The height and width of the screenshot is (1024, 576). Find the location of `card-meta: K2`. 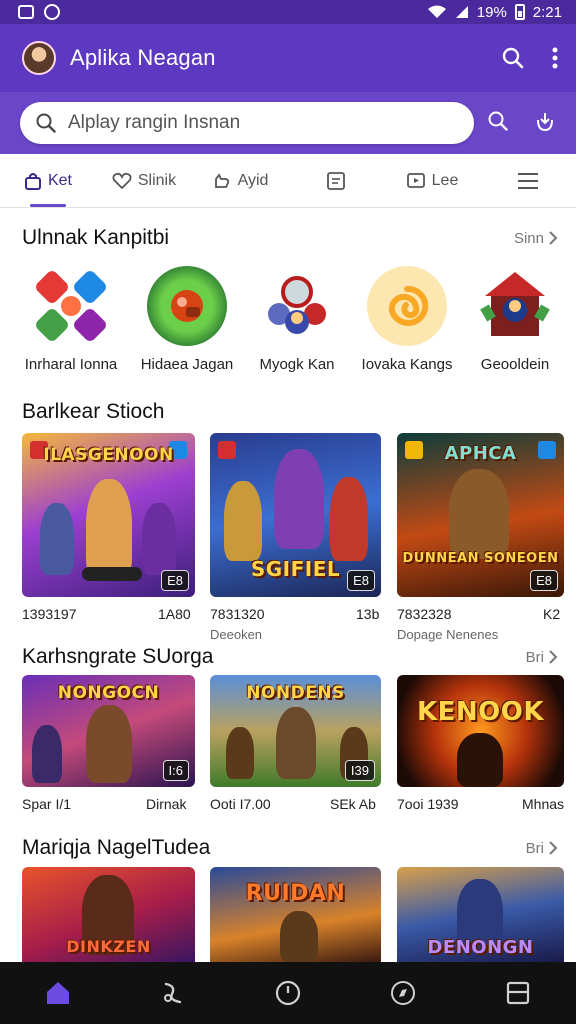

card-meta: K2 is located at coordinates (552, 614).